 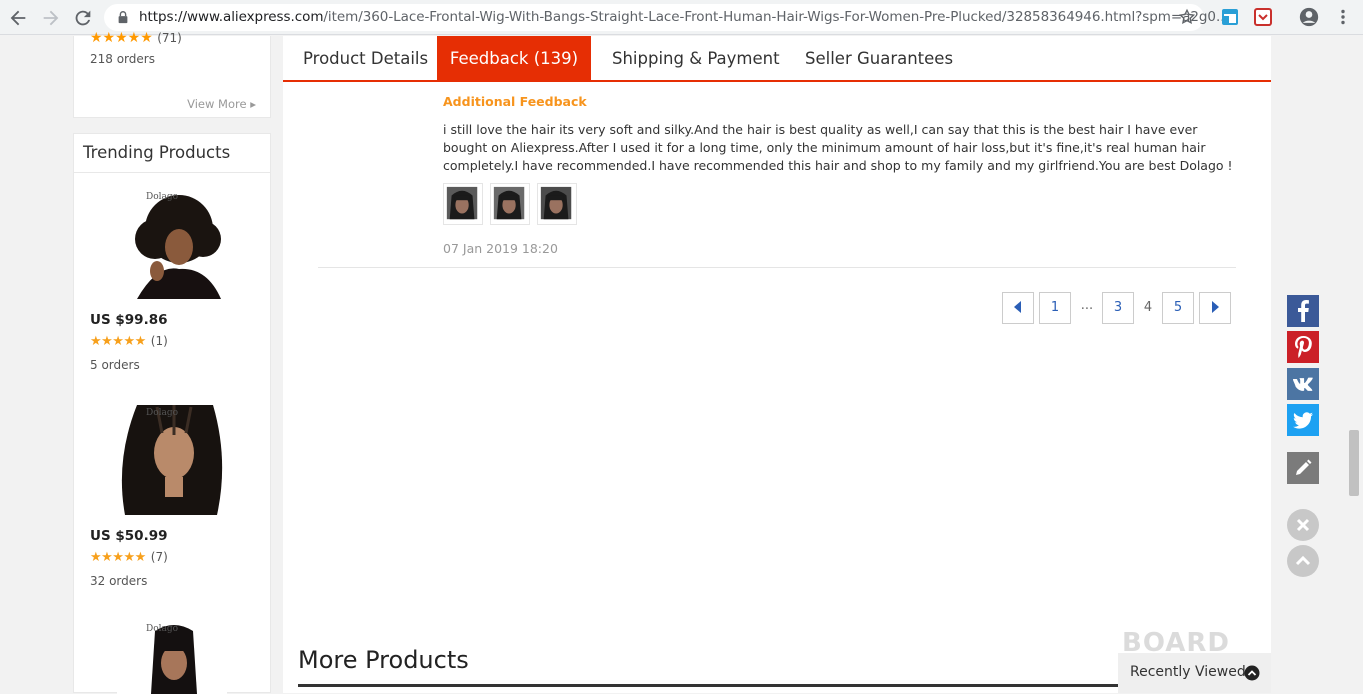 What do you see at coordinates (115, 365) in the screenshot?
I see `orders-count: 5 orders` at bounding box center [115, 365].